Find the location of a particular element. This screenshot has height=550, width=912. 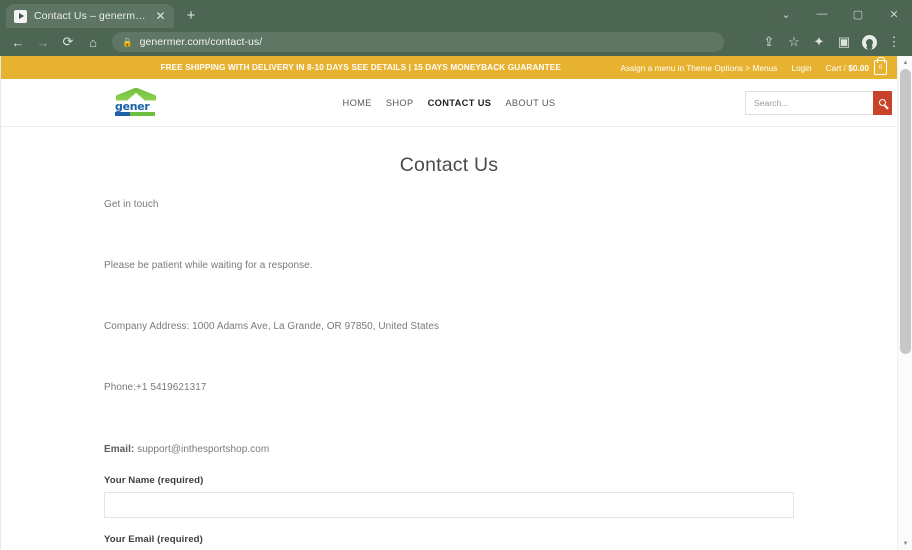

bookmark-star-icon: ☆ is located at coordinates (794, 42).